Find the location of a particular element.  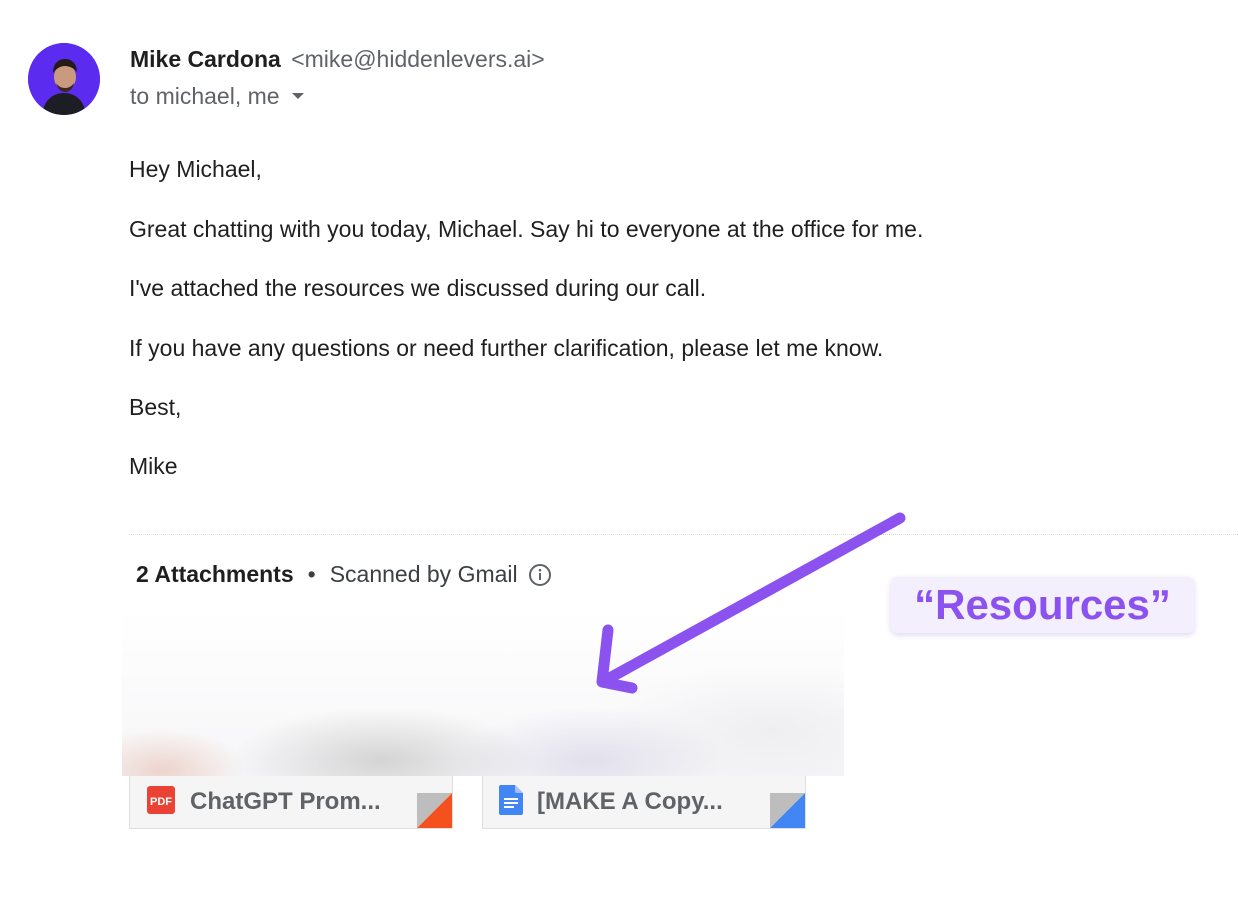

attachments-count: 2 Attachments is located at coordinates (215, 574).